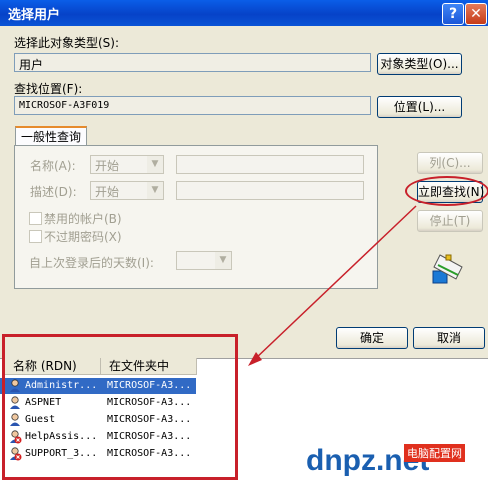 The height and width of the screenshot is (487, 488). Describe the element at coordinates (34, 15) in the screenshot. I see `window-title: 选择用户` at that location.